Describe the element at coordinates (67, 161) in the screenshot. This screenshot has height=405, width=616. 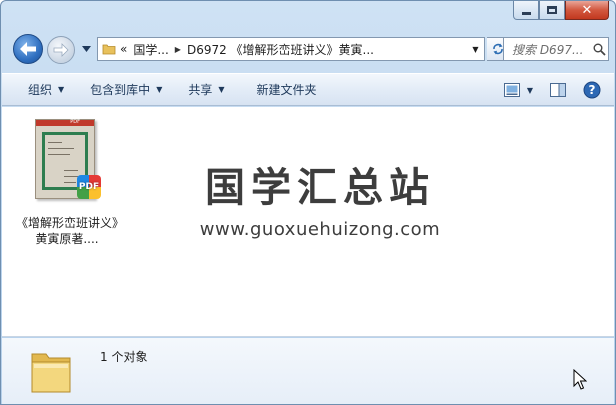
I see `pdf-file-thumbnail: PDF PDF` at that location.